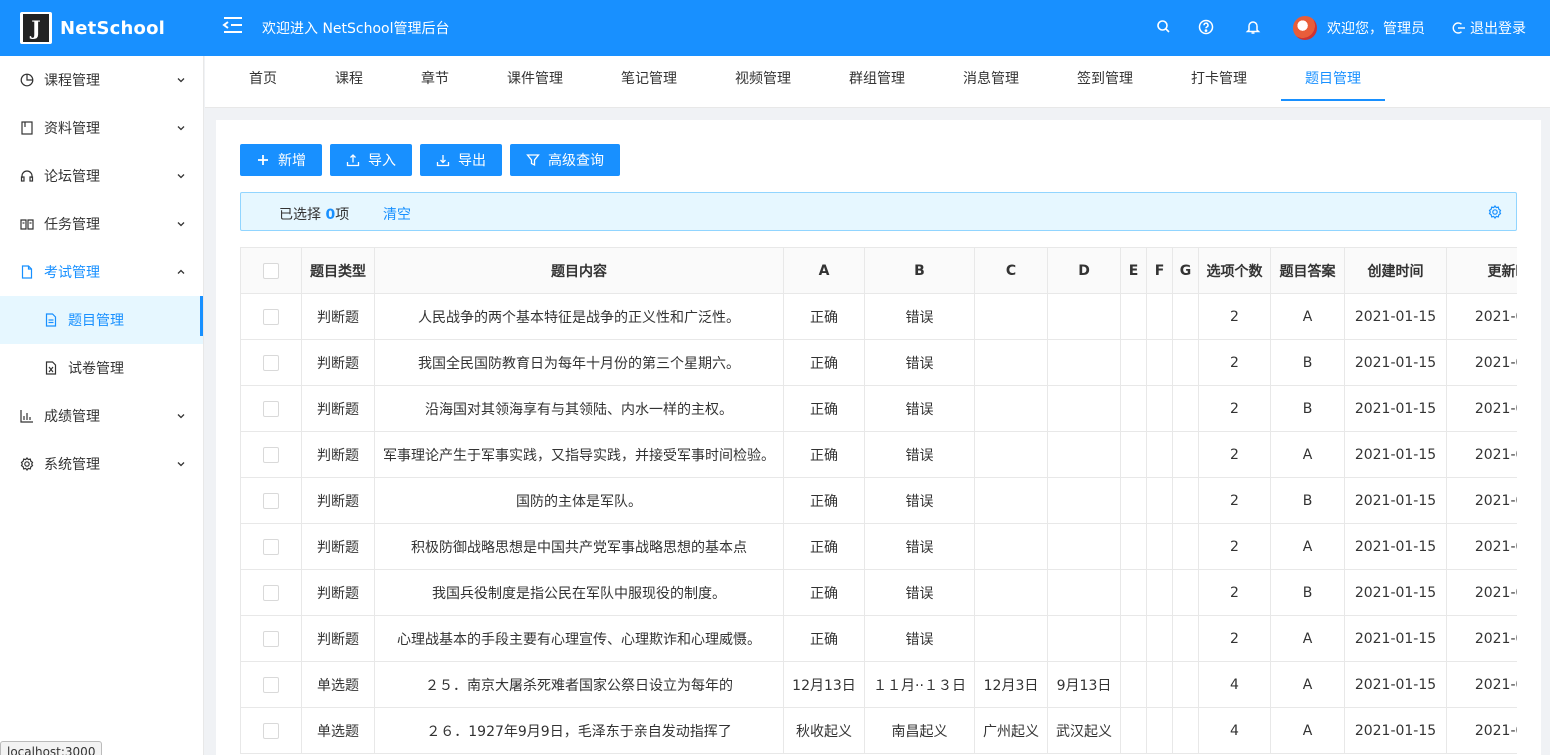 The height and width of the screenshot is (755, 1550). What do you see at coordinates (435, 82) in the screenshot?
I see `tab-chapter: 章节` at bounding box center [435, 82].